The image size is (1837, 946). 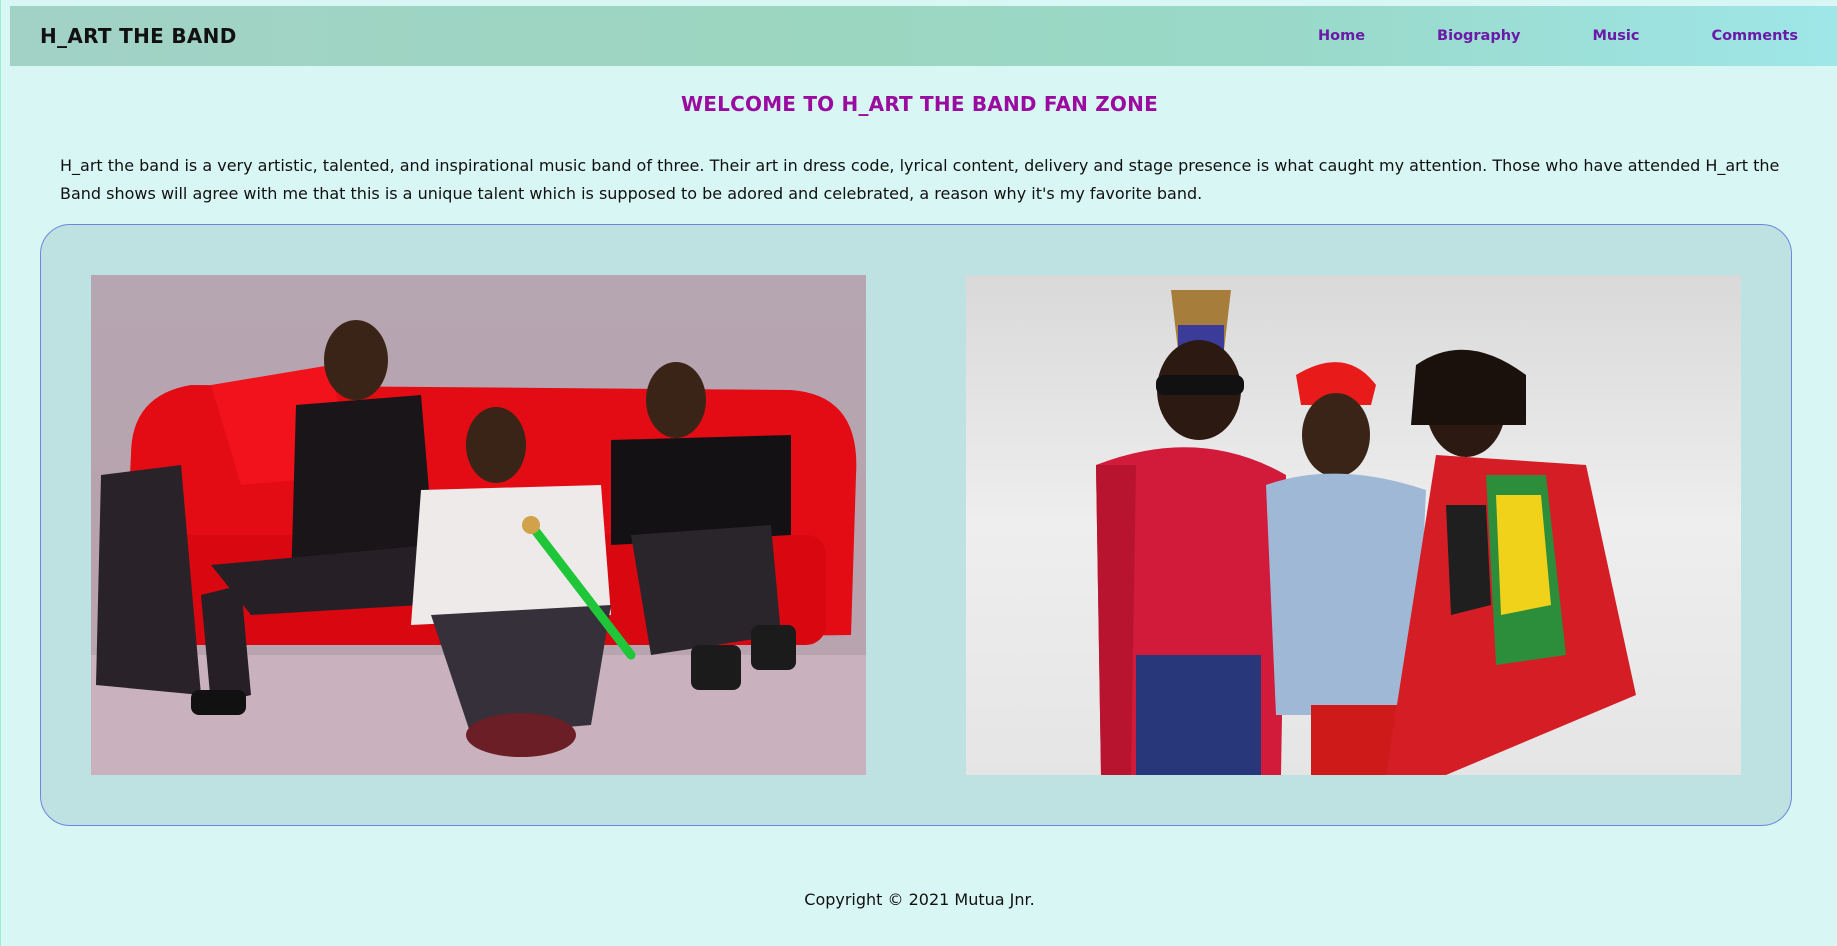 What do you see at coordinates (138, 36) in the screenshot?
I see `brand-logo-text: H_ART THE BAND` at bounding box center [138, 36].